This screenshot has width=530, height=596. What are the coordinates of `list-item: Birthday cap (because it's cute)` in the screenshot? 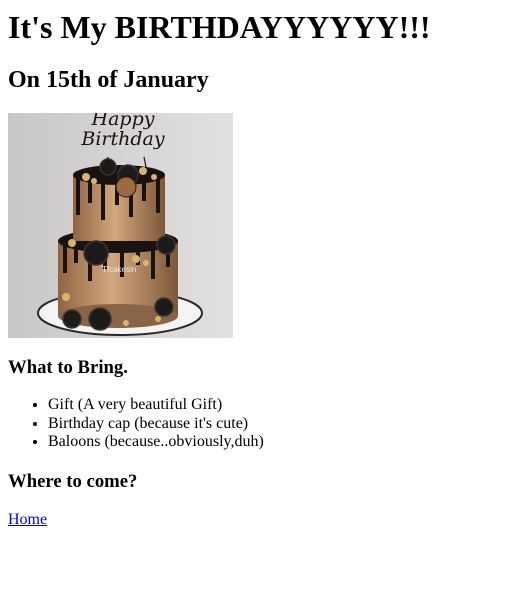 It's located at (156, 424).